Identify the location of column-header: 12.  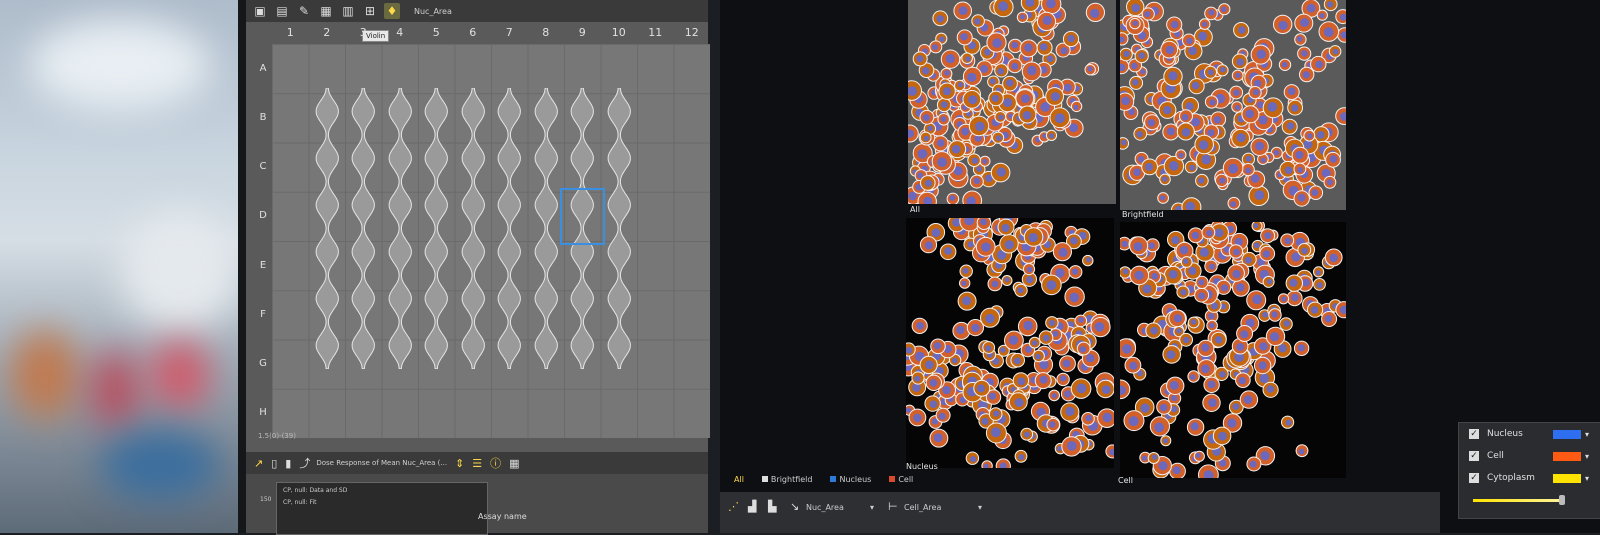
(692, 33).